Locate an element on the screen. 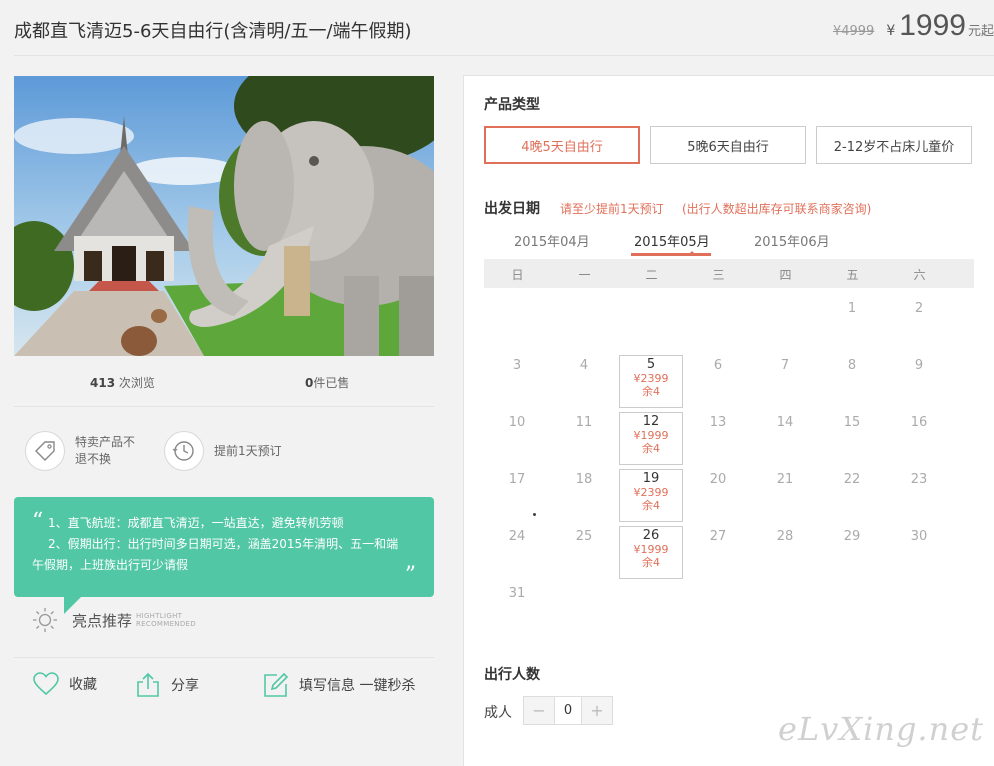  advance-notice: 请至少提前1天预订 is located at coordinates (612, 209).